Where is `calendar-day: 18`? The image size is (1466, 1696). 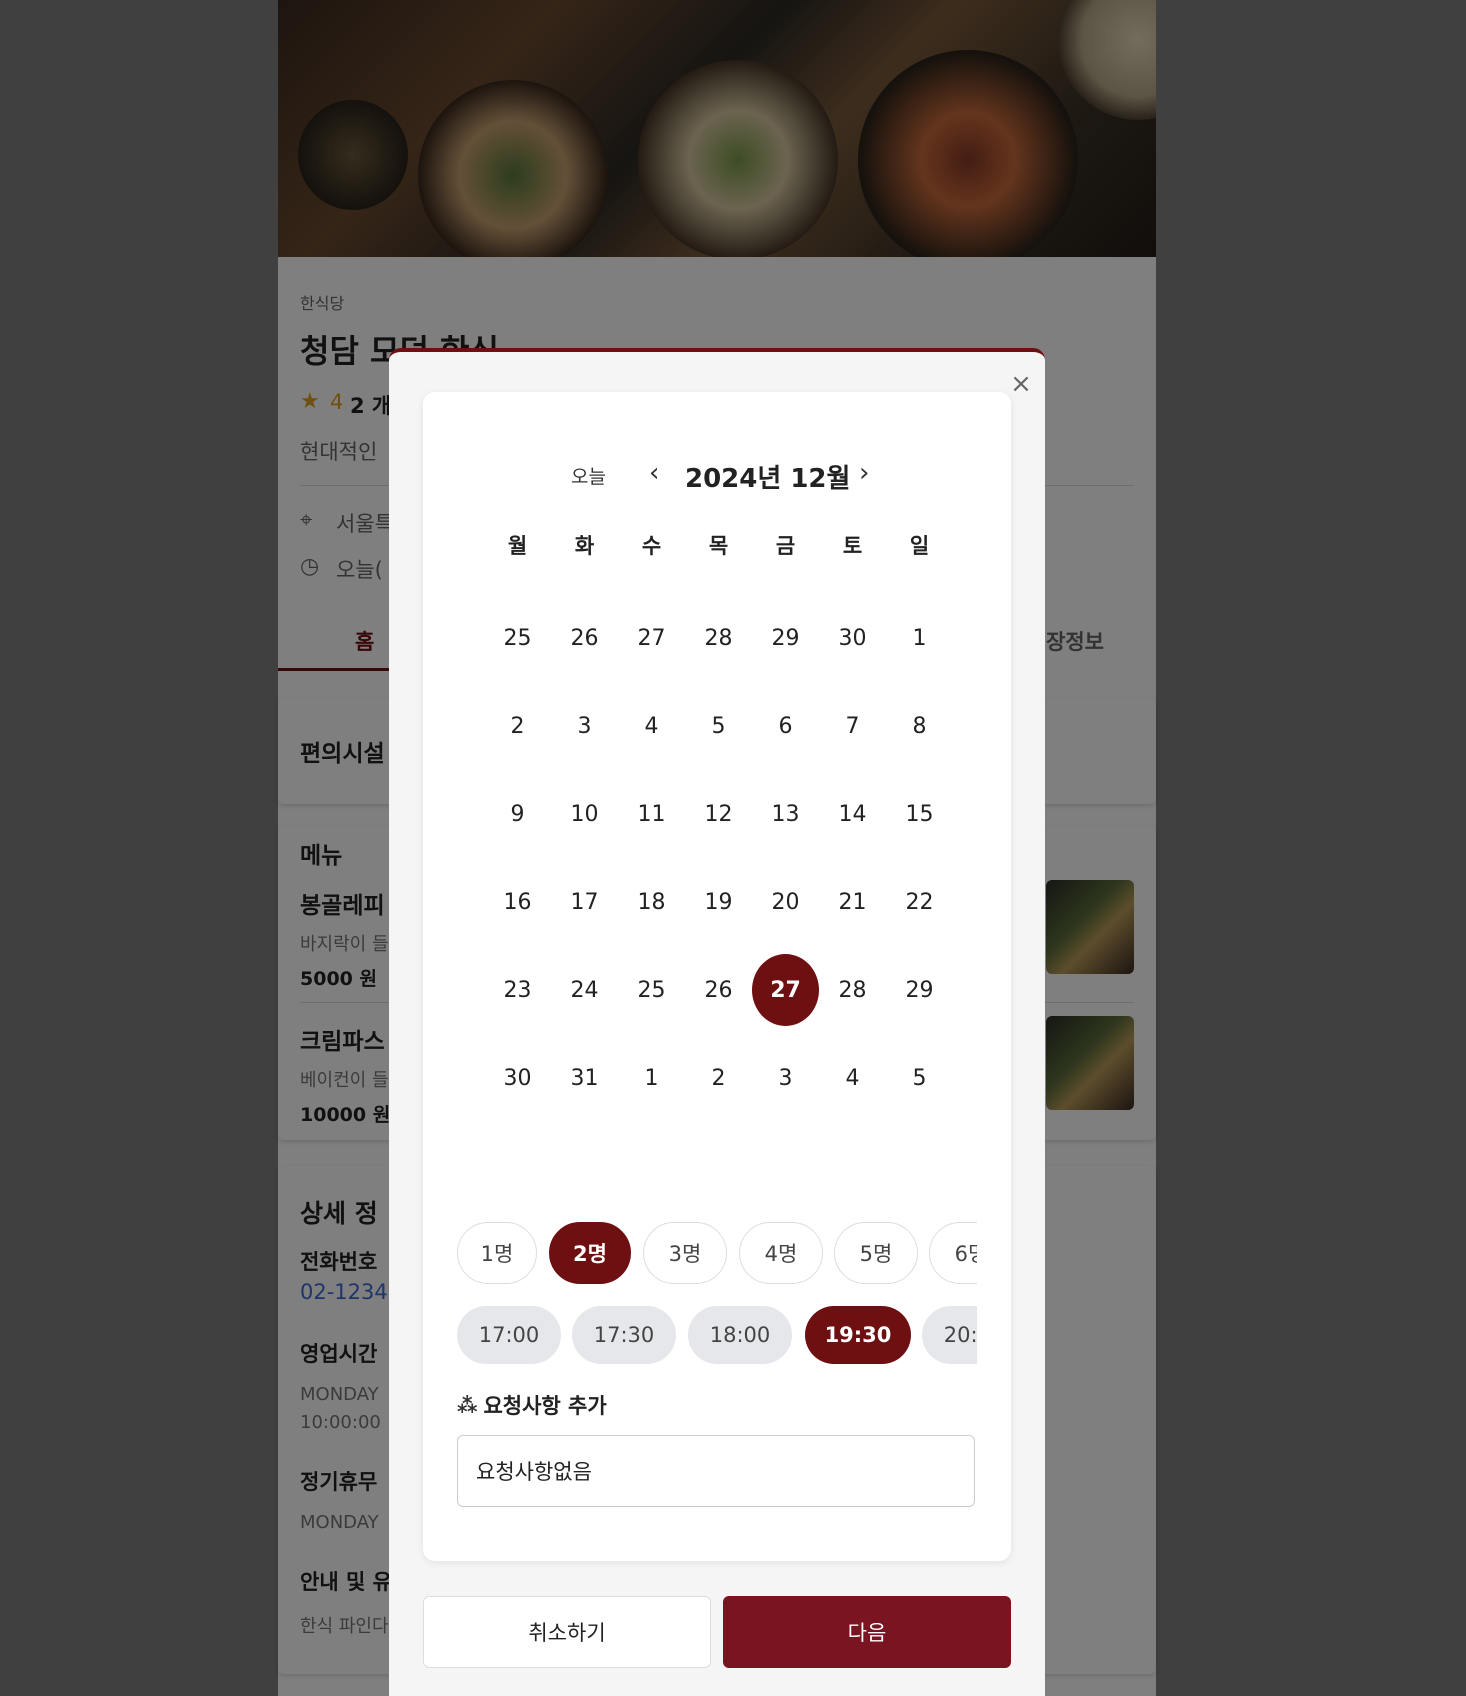 calendar-day: 18 is located at coordinates (651, 902).